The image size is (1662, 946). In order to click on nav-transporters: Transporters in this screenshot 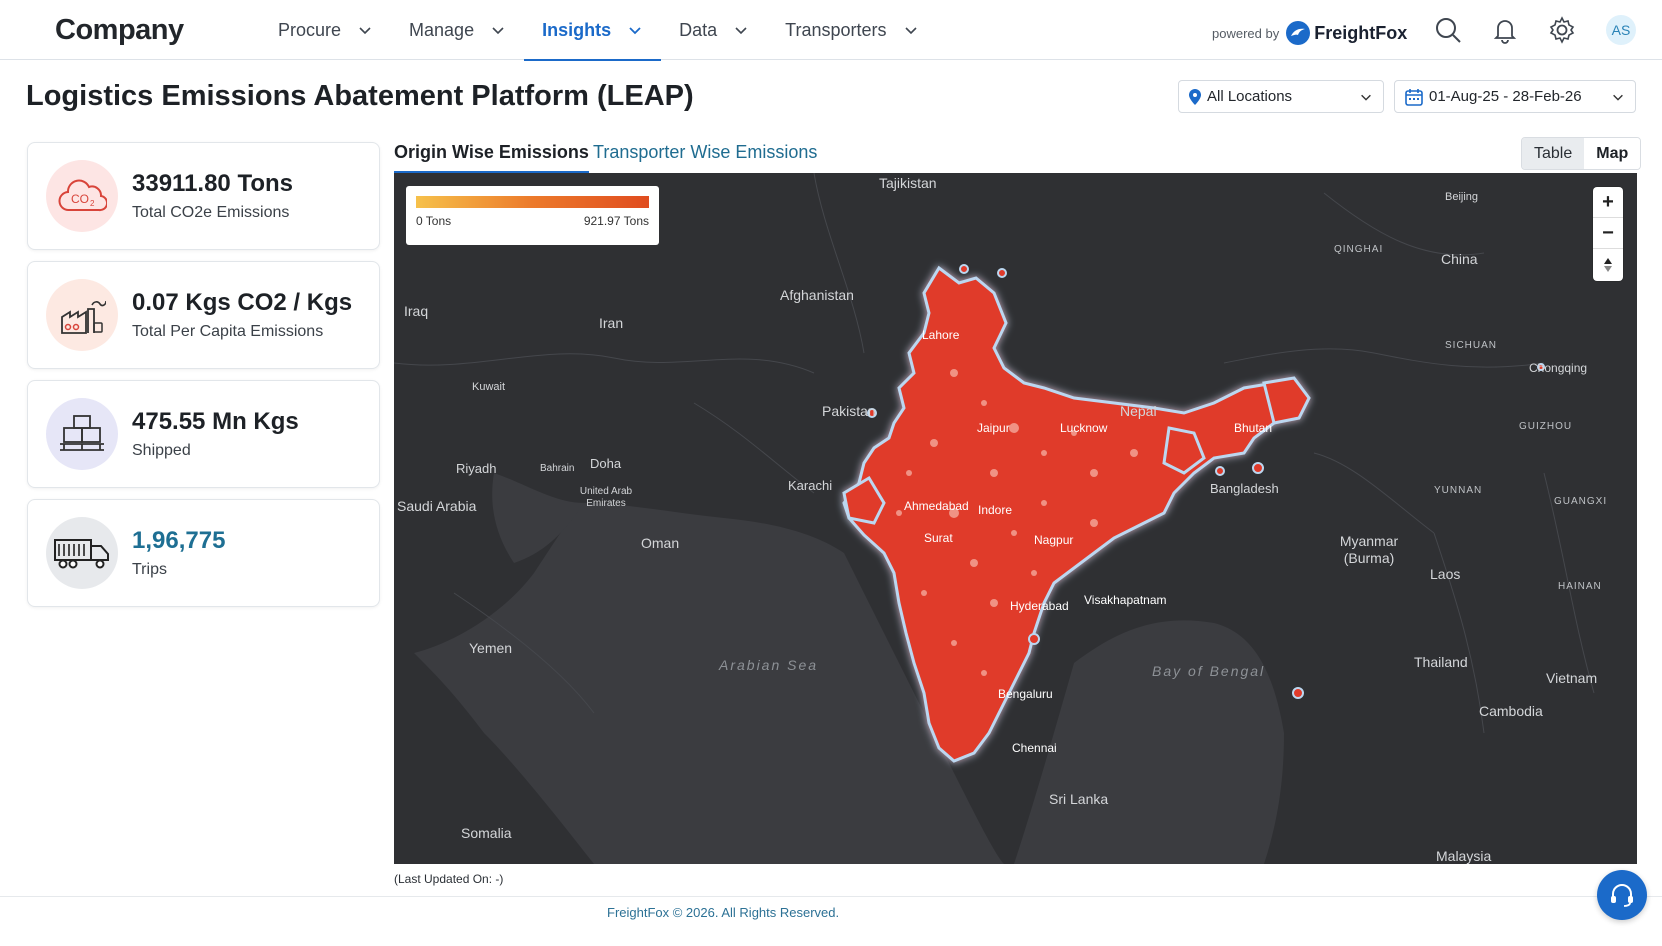, I will do `click(851, 30)`.